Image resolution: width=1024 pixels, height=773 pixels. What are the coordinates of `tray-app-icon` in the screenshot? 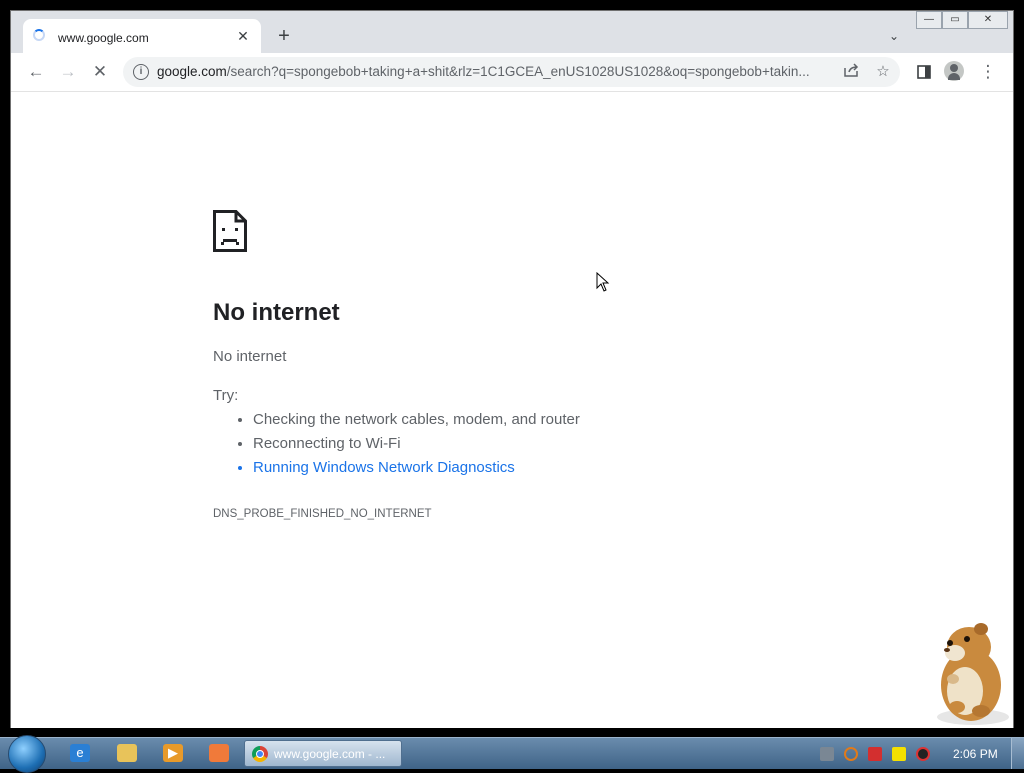 It's located at (827, 754).